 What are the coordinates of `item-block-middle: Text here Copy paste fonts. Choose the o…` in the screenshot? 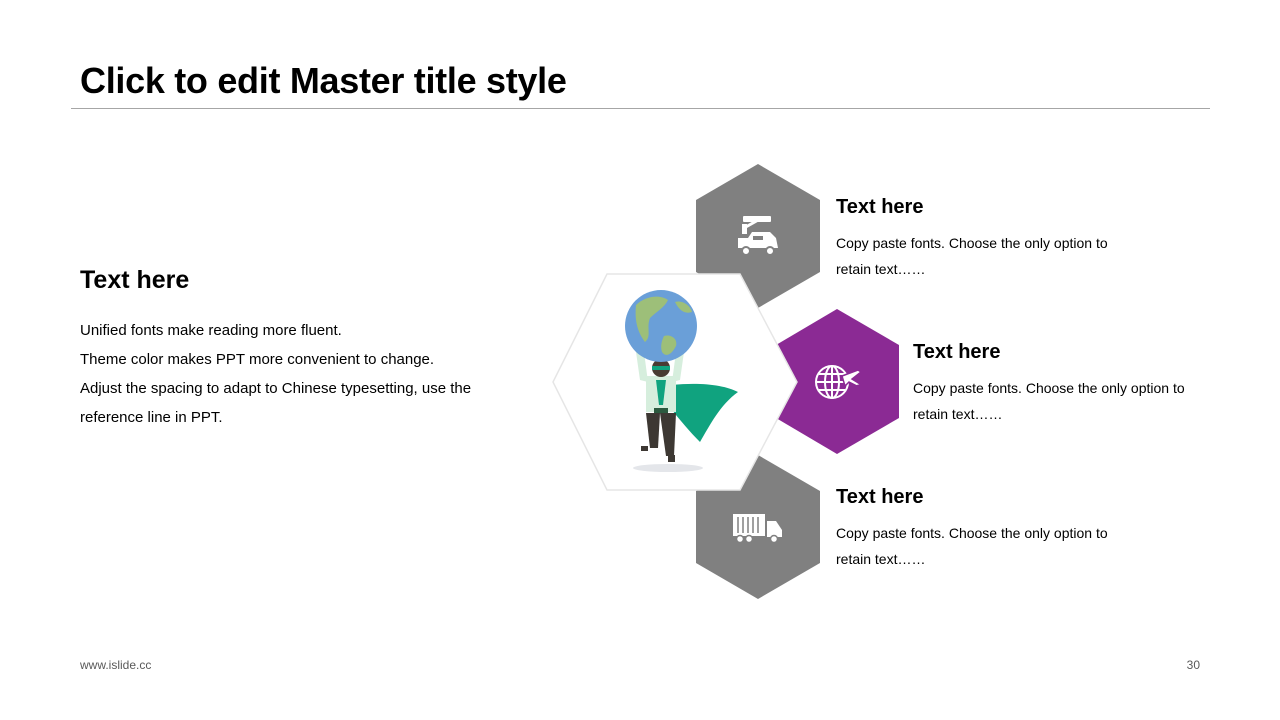 It's located at (1063, 383).